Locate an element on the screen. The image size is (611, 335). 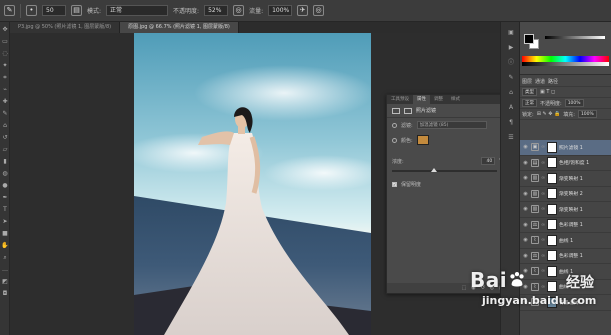
flow-input: 100% is located at coordinates (280, 10).